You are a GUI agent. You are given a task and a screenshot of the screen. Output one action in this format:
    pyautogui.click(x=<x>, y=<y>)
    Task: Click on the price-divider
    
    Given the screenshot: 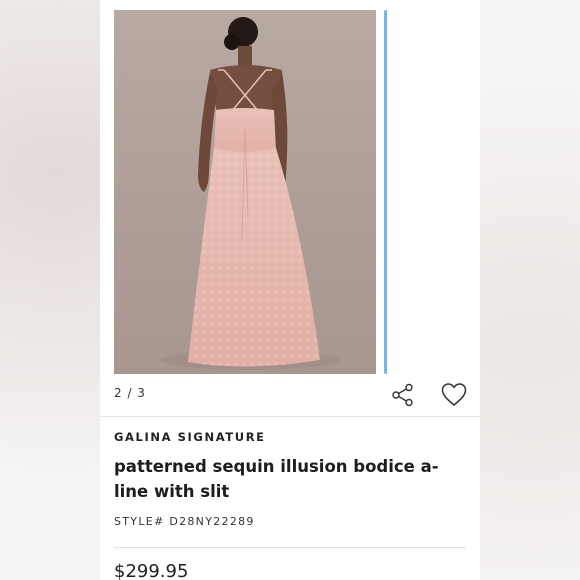 What is the action you would take?
    pyautogui.click(x=290, y=547)
    